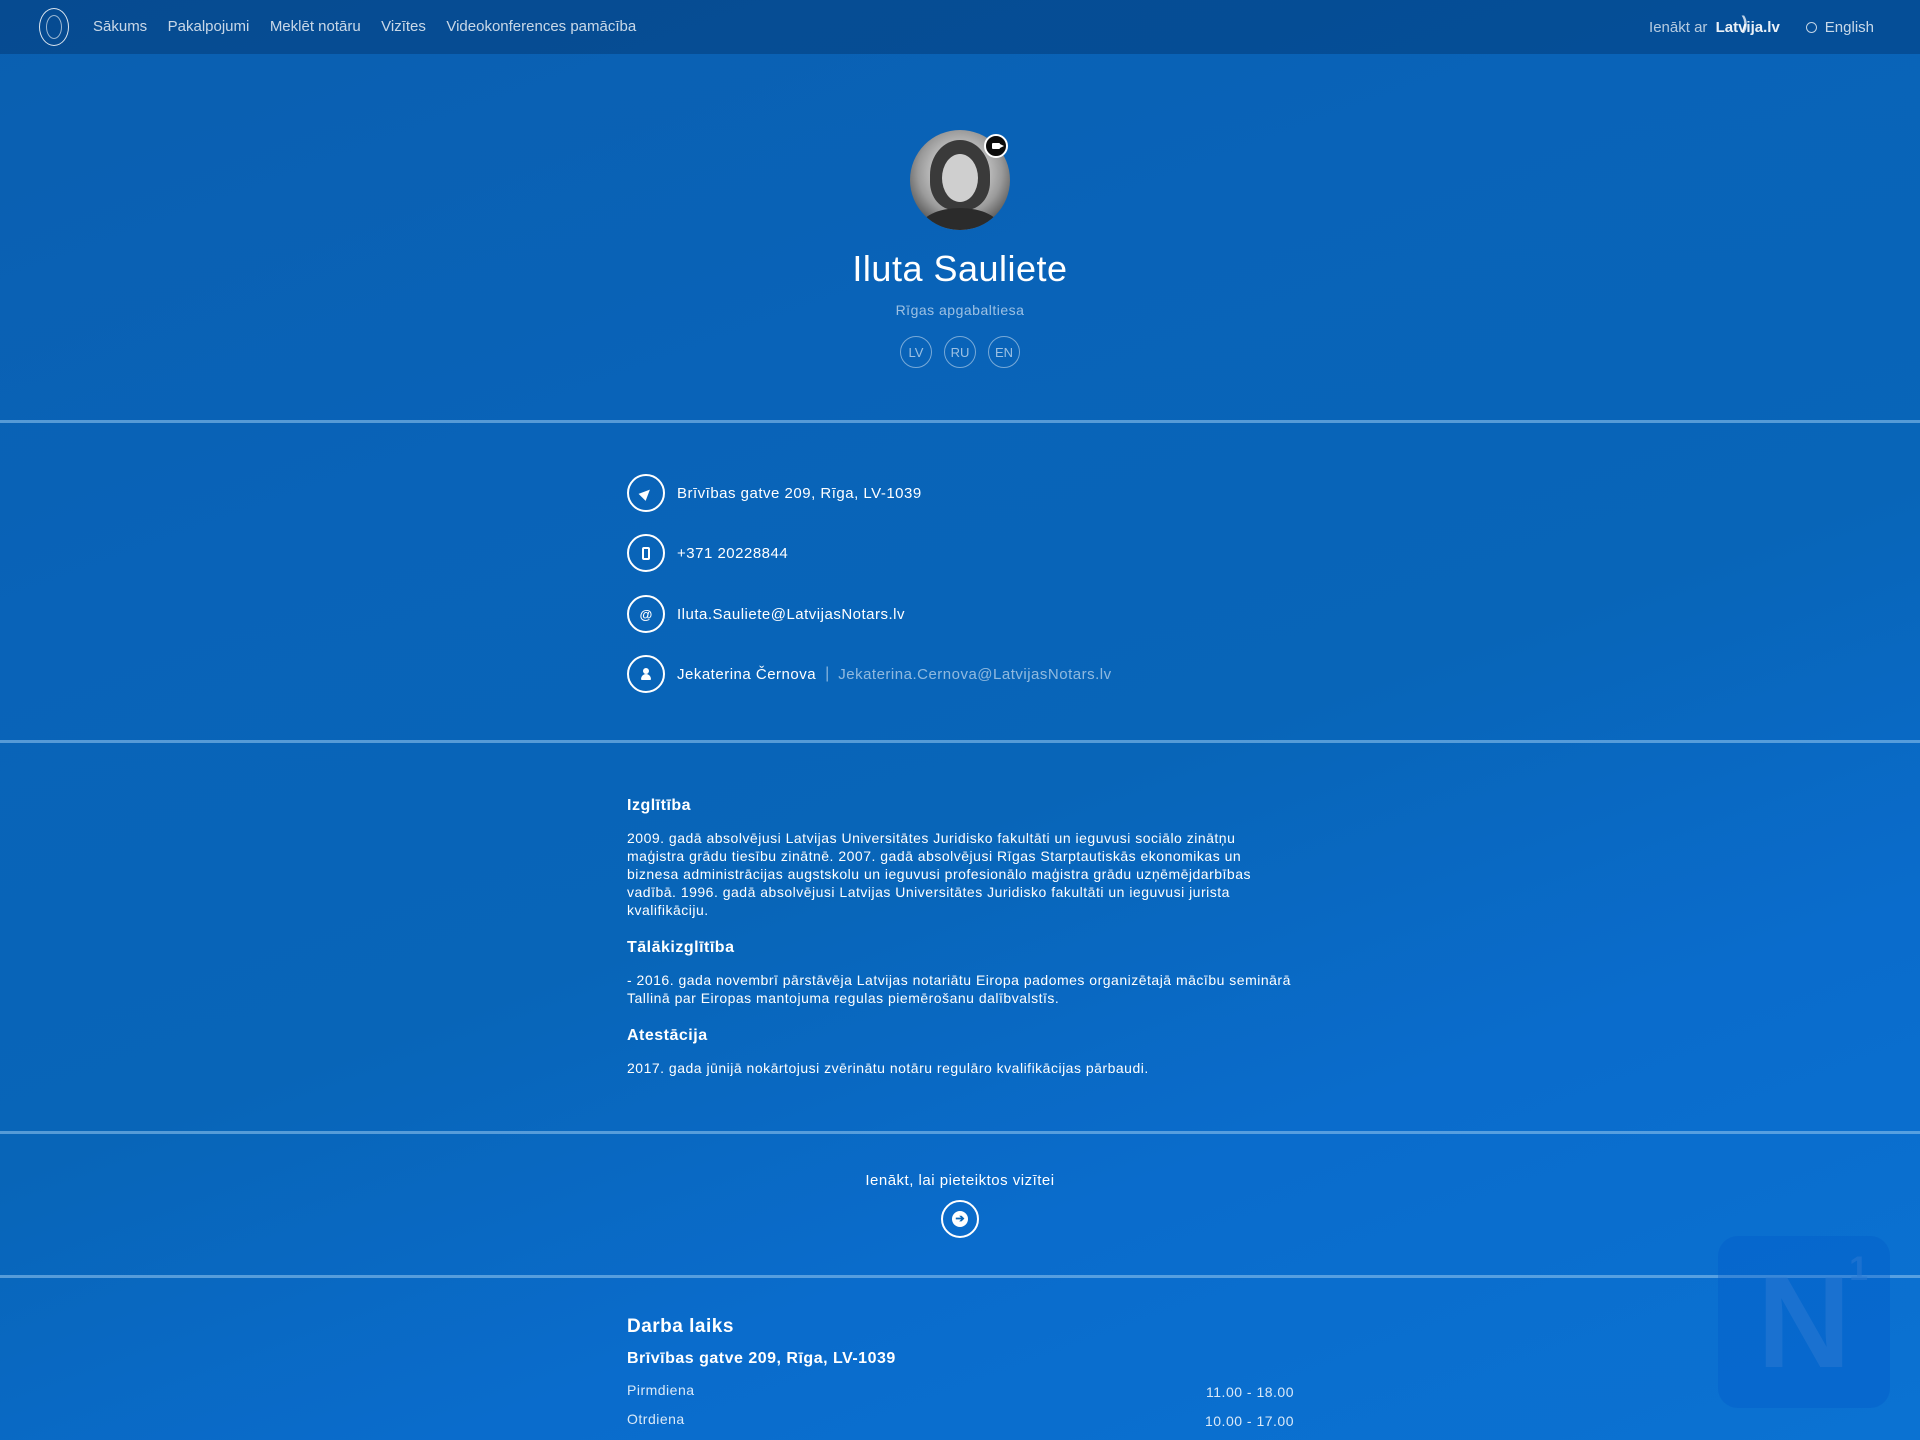 The height and width of the screenshot is (1440, 1920). Describe the element at coordinates (960, 1425) in the screenshot. I see `hours-row: Otrdiena 10.00 - 17.00` at that location.